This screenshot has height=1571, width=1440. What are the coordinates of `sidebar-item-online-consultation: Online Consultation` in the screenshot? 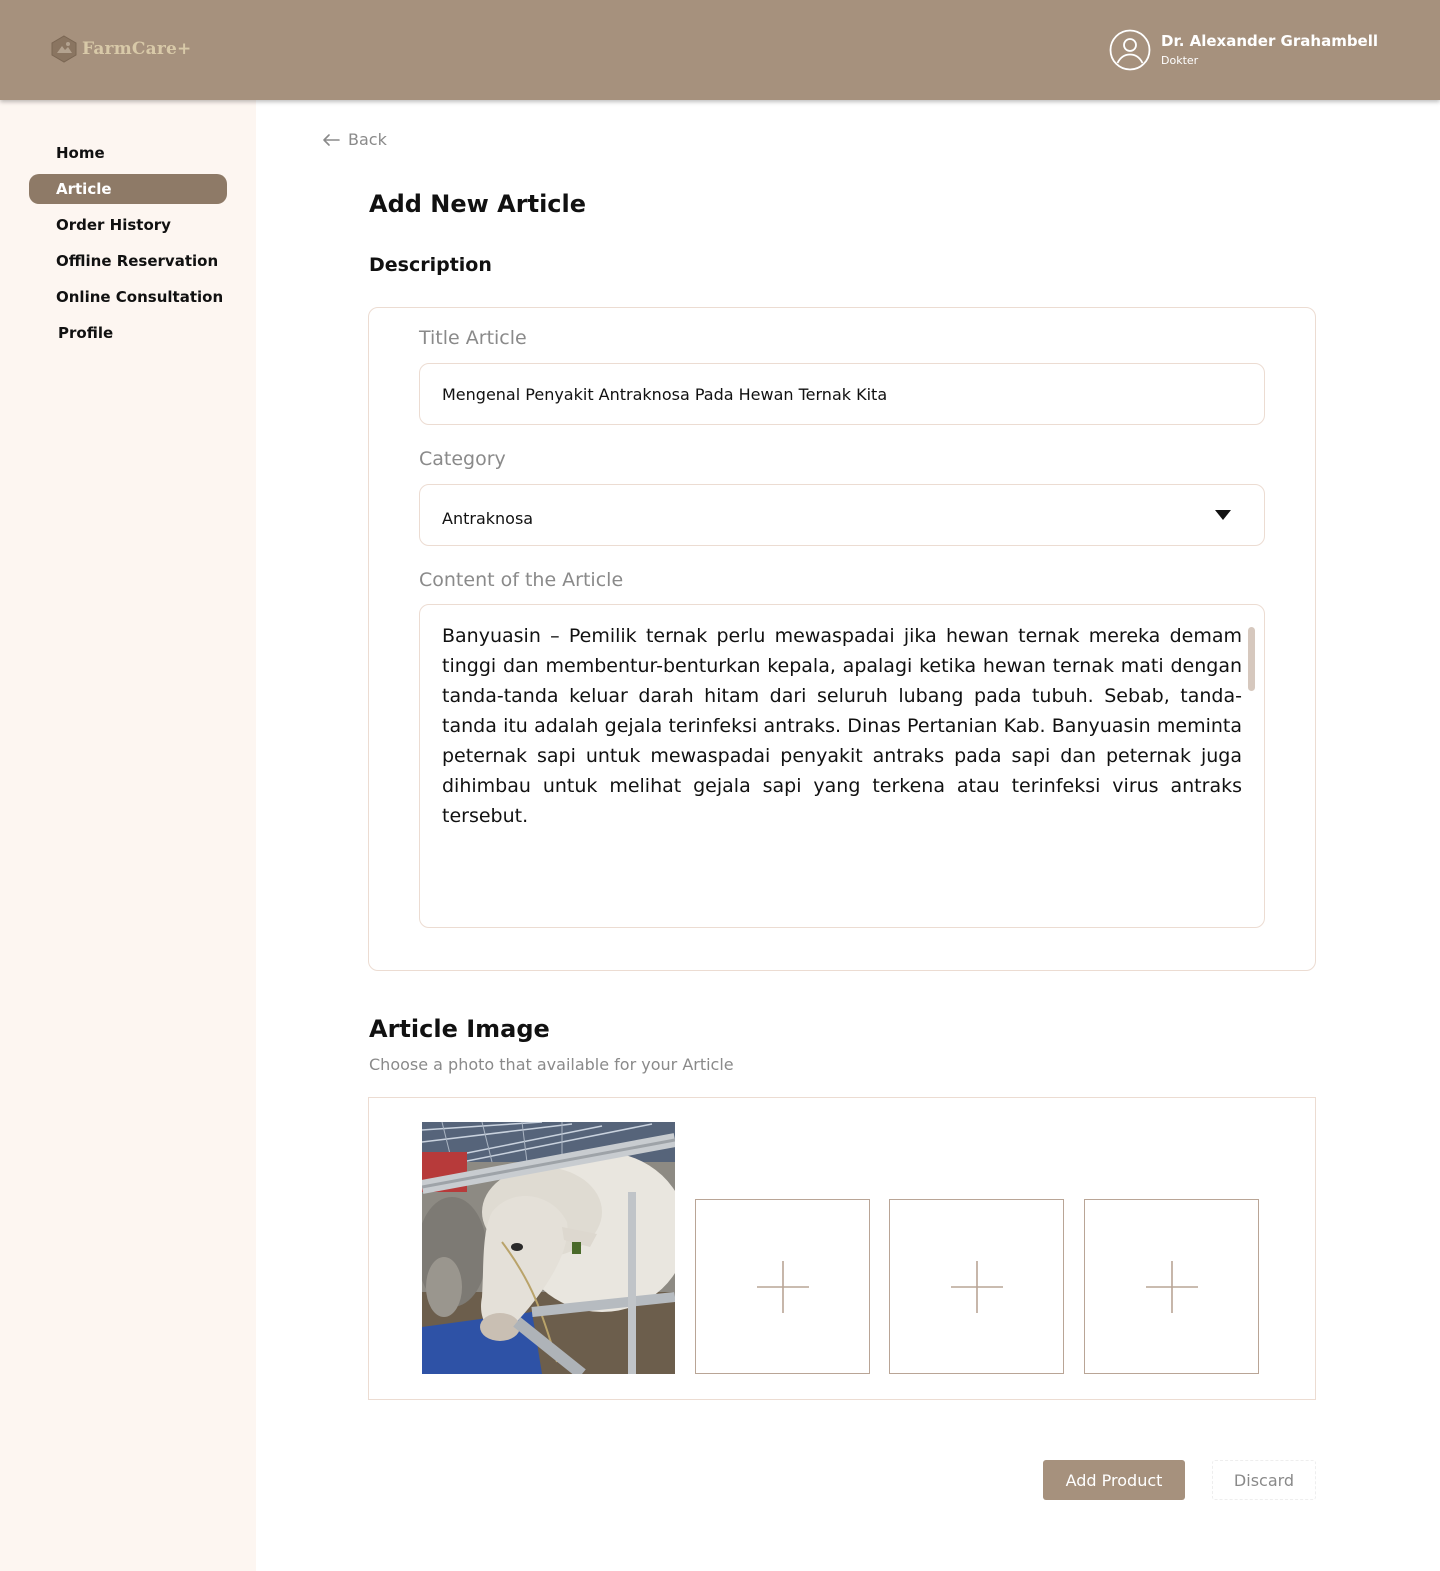 It's located at (128, 297).